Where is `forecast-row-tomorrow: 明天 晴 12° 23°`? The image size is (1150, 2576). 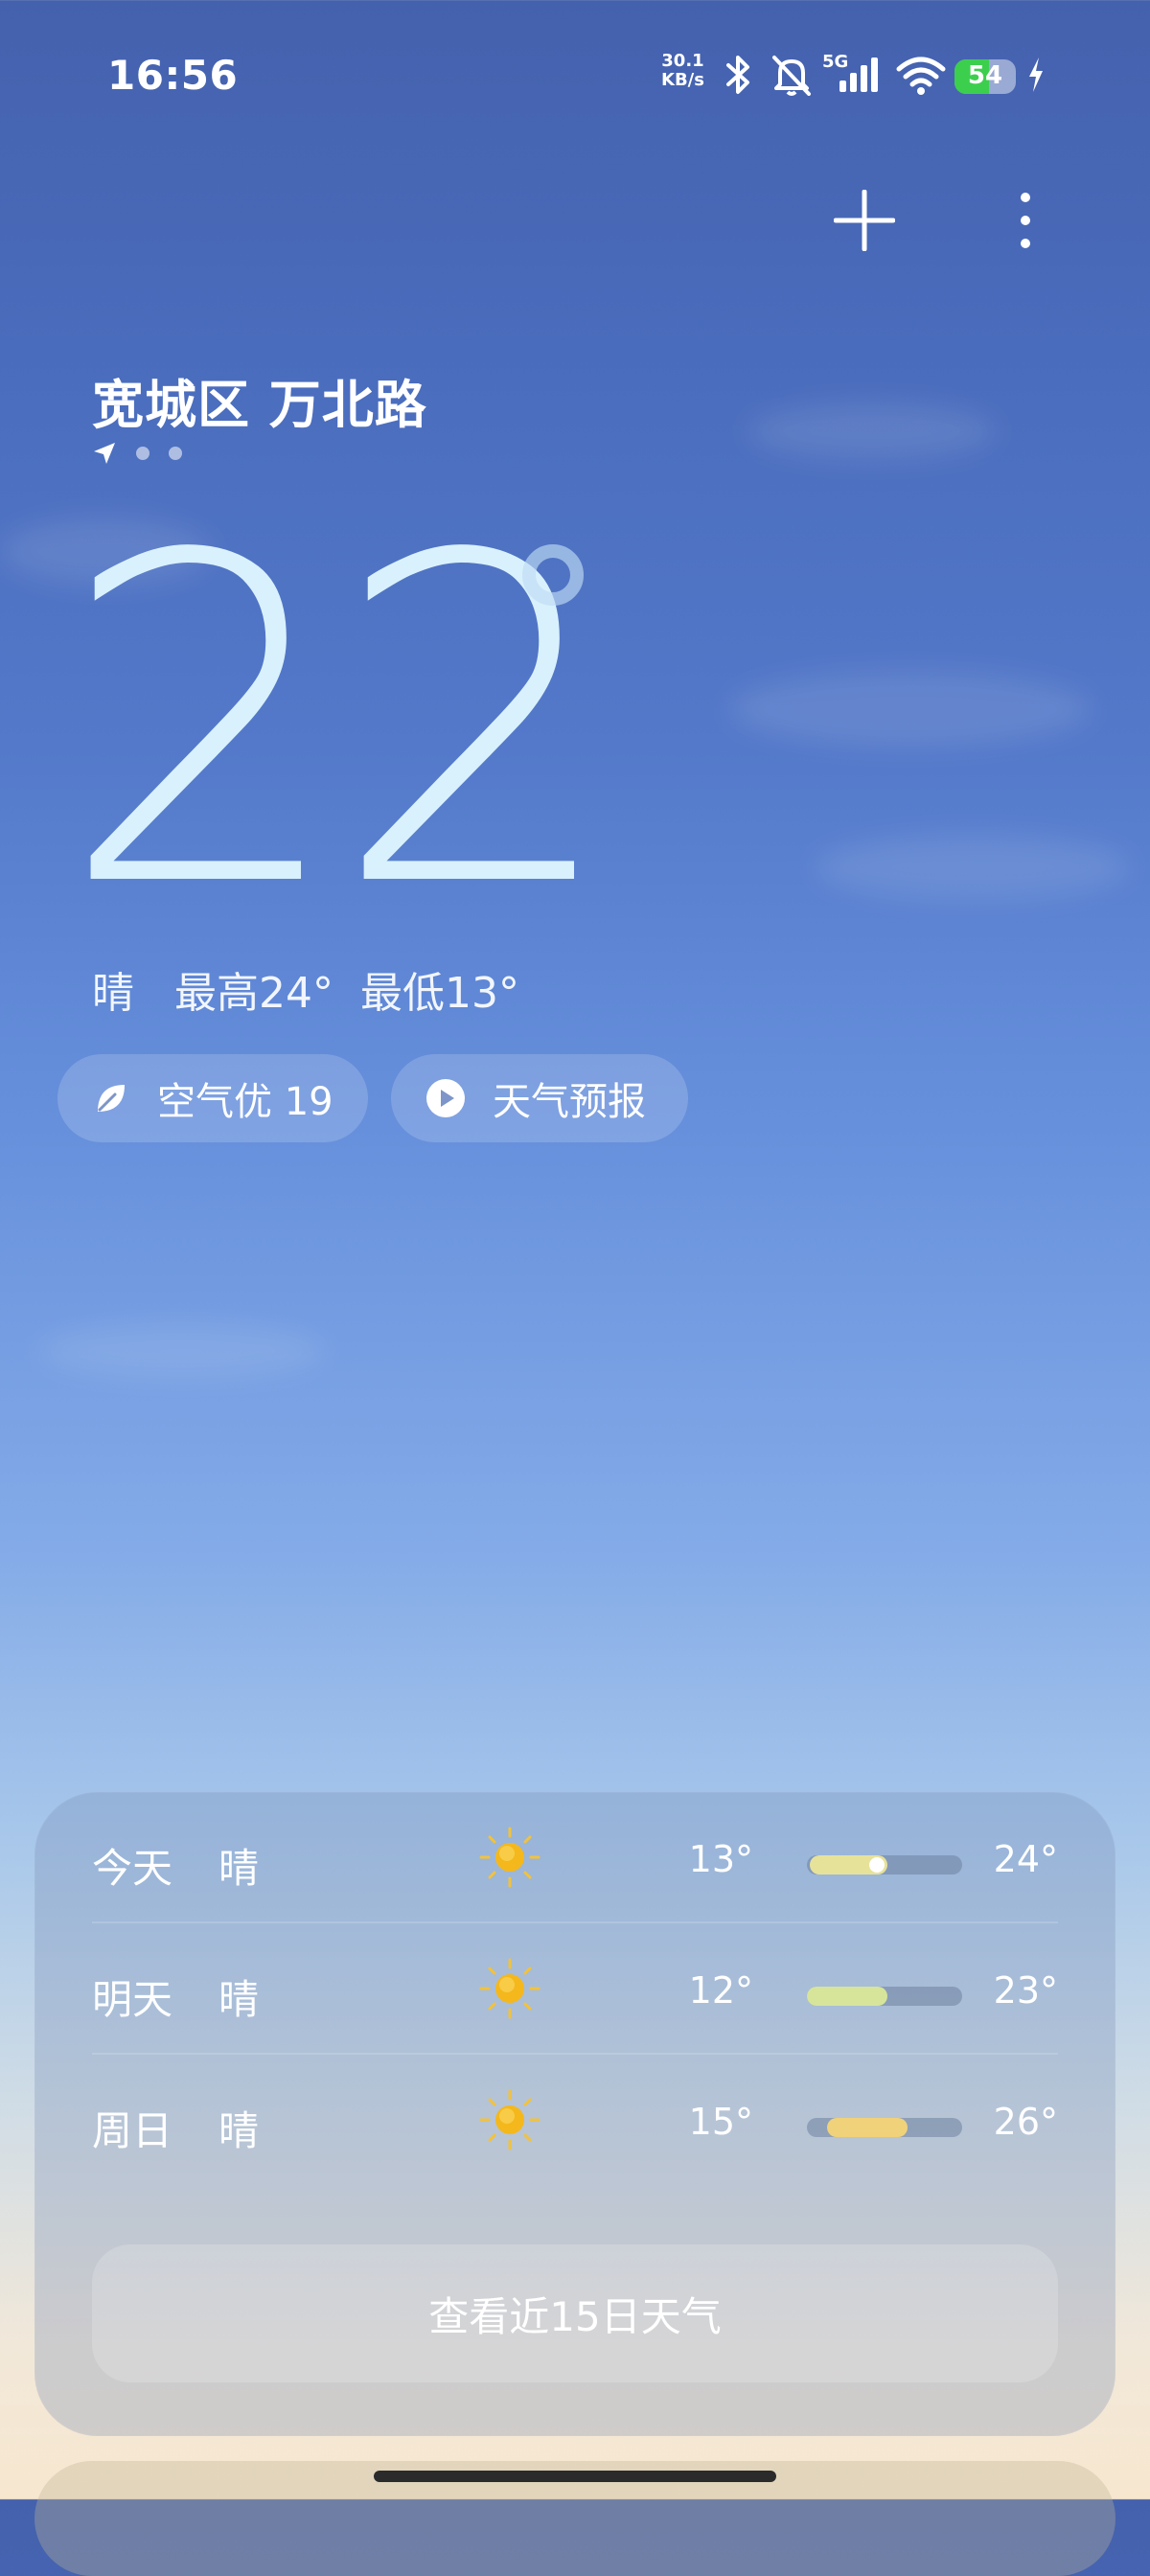
forecast-row-tomorrow: 明天 晴 12° 23° is located at coordinates (575, 1989).